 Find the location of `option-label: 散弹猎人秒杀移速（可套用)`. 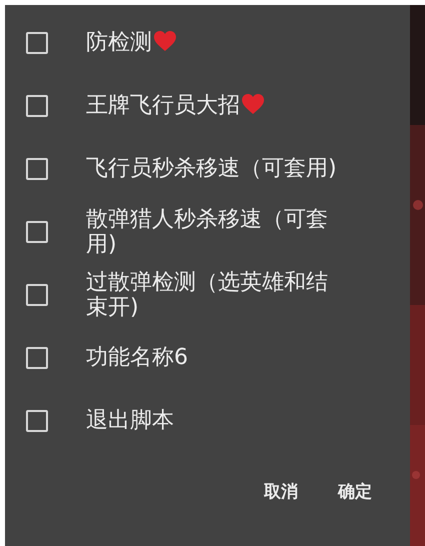

option-label: 散弹猎人秒杀移速（可套用) is located at coordinates (207, 231).